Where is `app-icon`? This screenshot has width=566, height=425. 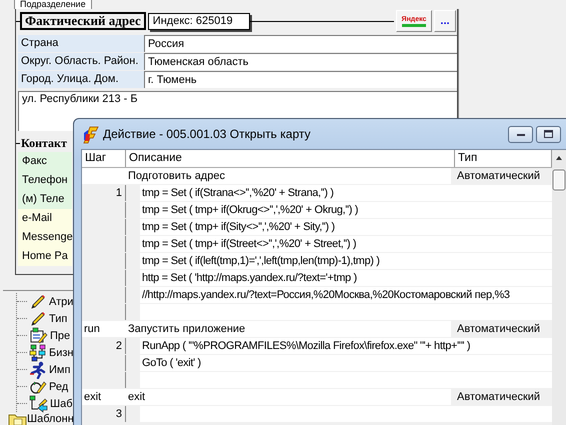 app-icon is located at coordinates (90, 134).